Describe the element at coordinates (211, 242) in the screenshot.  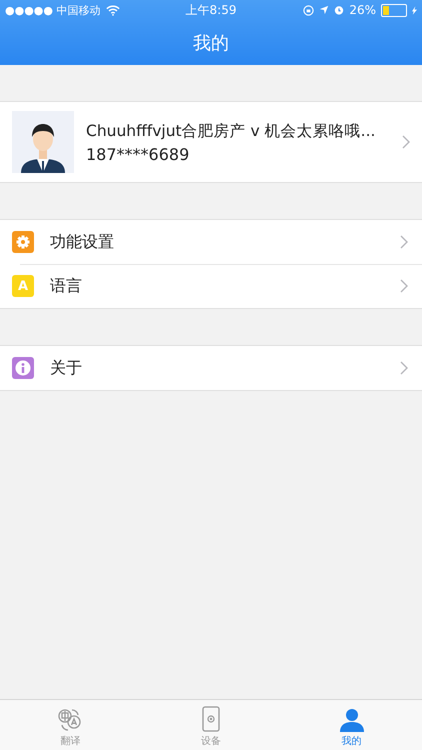
I see `menu-item: 功能设置` at that location.